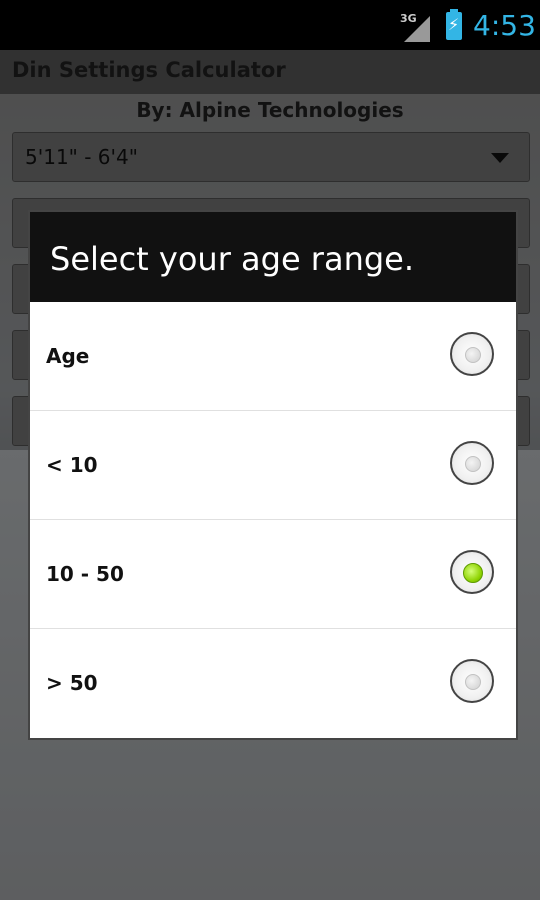 Image resolution: width=540 pixels, height=900 pixels. What do you see at coordinates (72, 465) in the screenshot?
I see `option-label: < 10` at bounding box center [72, 465].